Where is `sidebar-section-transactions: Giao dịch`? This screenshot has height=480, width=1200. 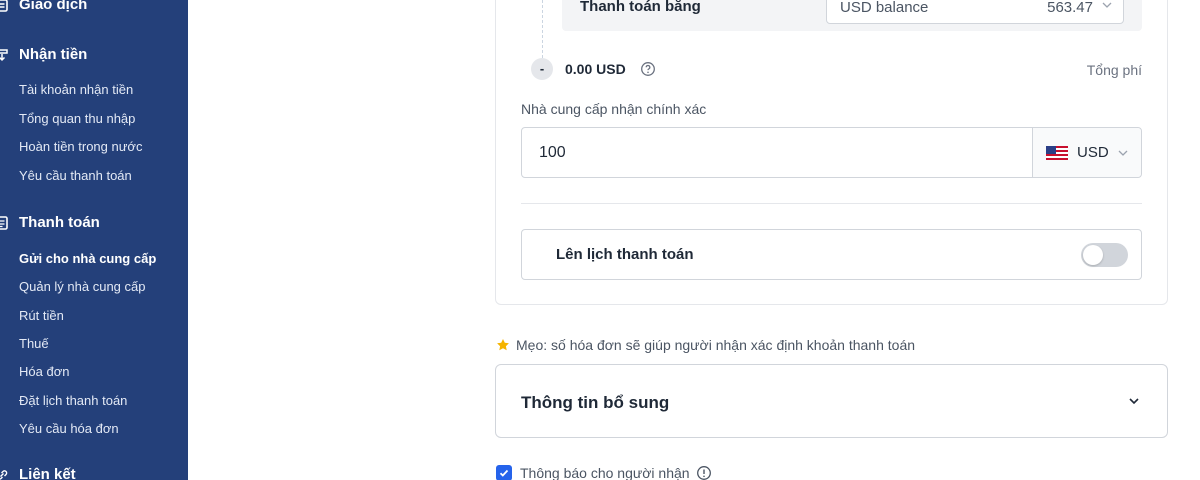
sidebar-section-transactions: Giao dịch is located at coordinates (43, 6).